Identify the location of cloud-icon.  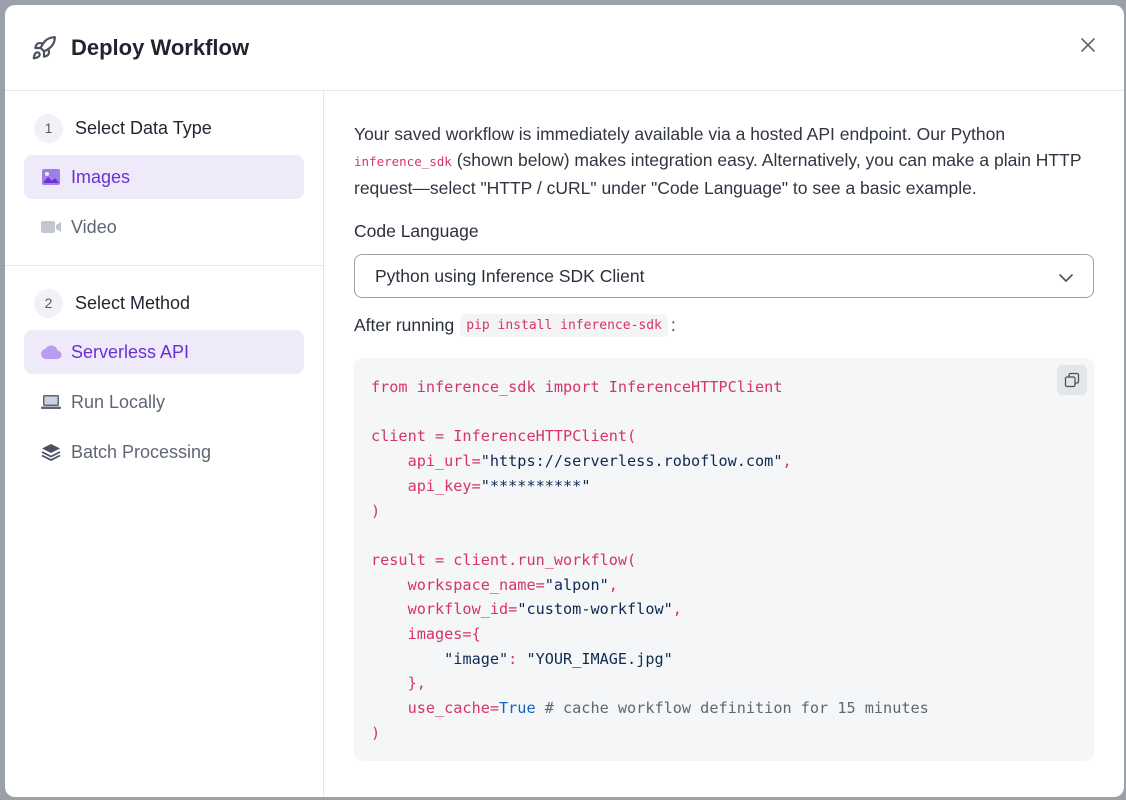
(51, 352).